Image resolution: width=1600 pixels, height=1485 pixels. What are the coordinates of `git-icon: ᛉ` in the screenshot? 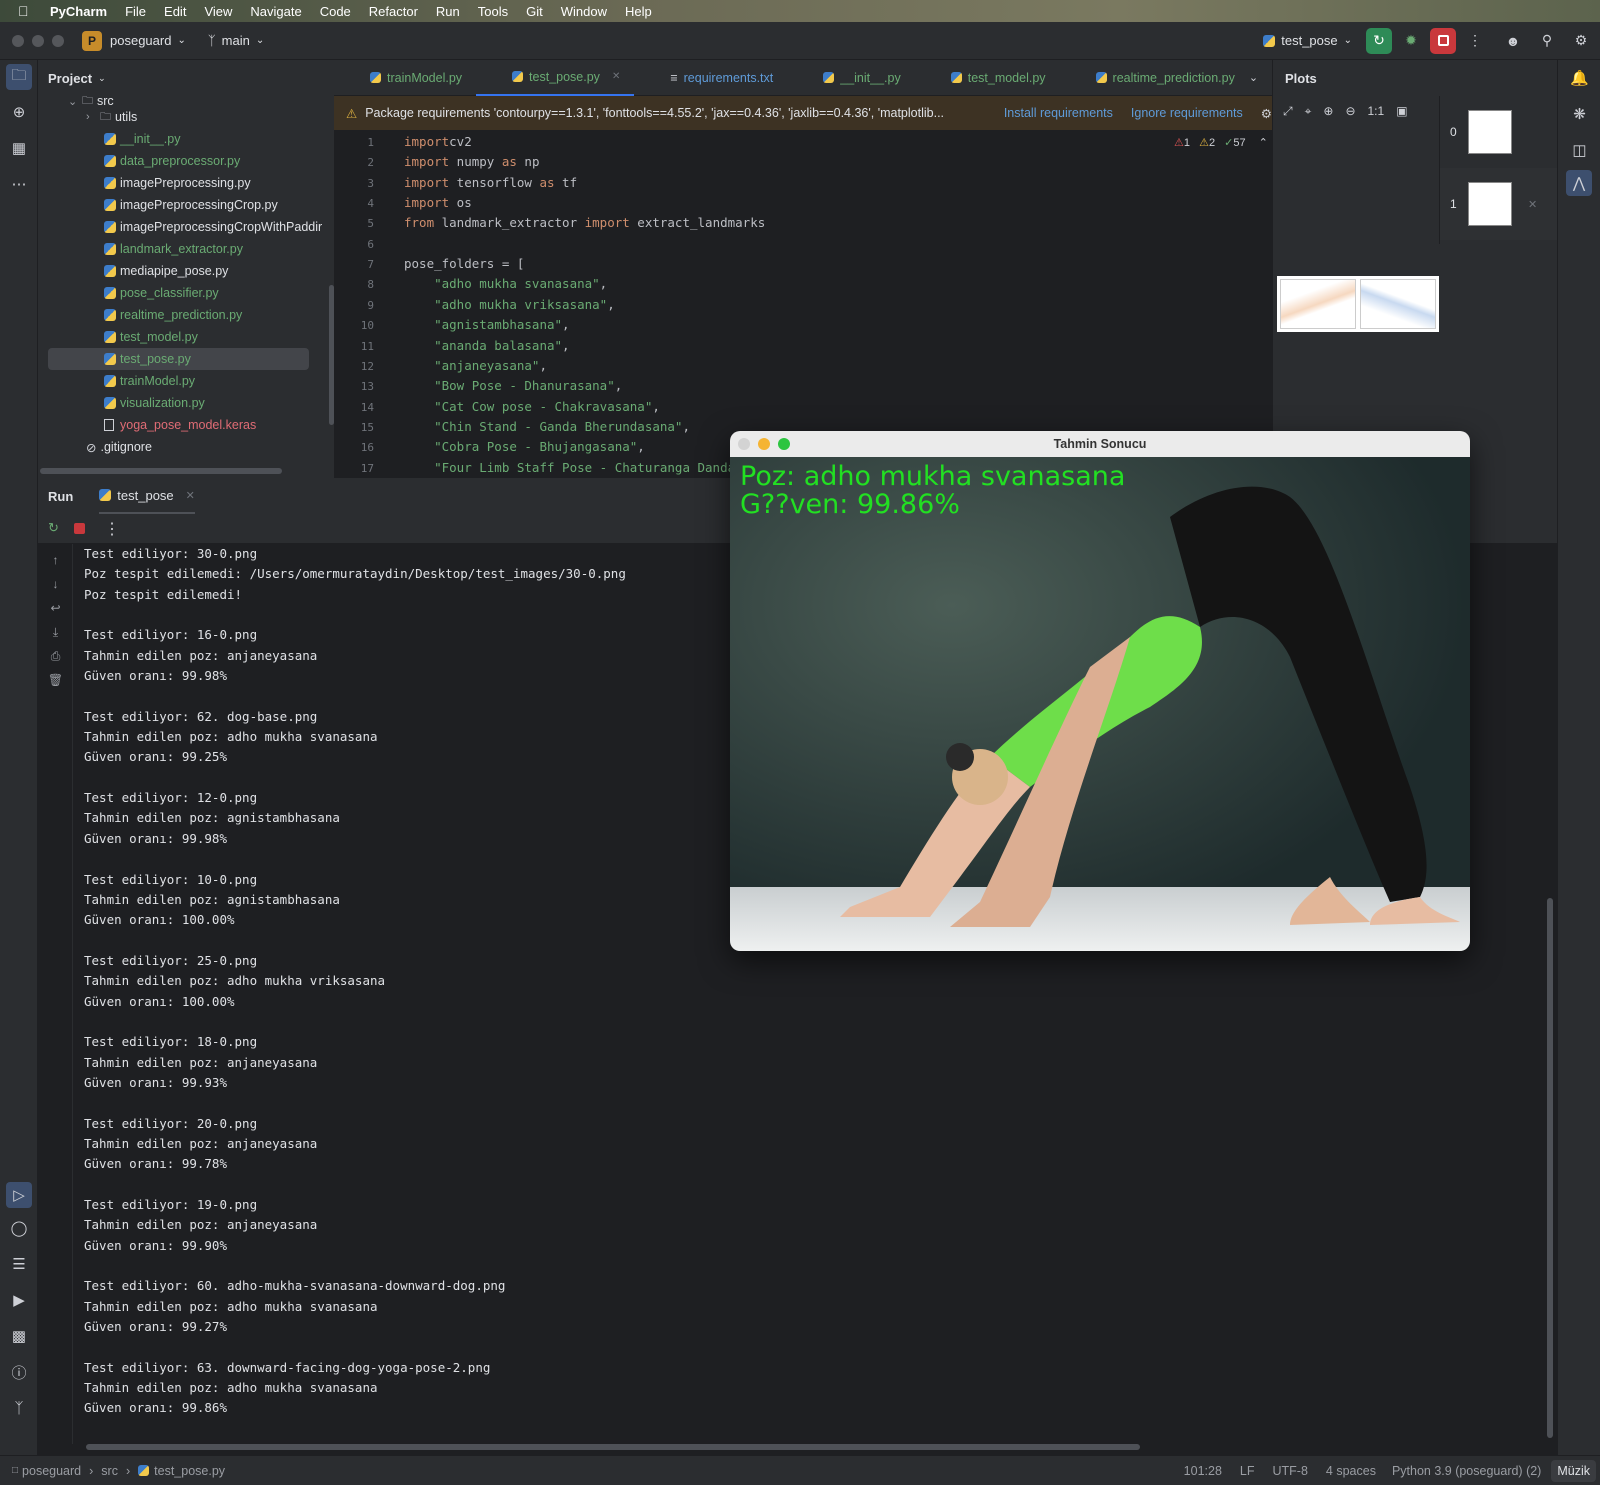 It's located at (19, 1408).